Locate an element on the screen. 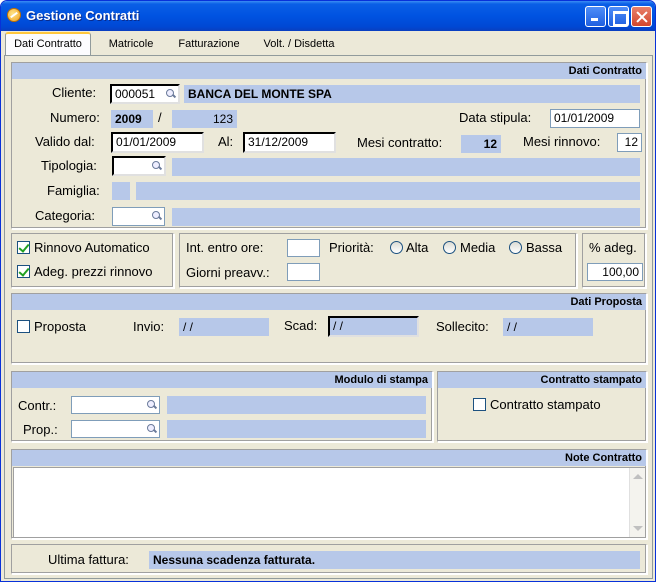  priorita-label: Priorità: is located at coordinates (351, 247).